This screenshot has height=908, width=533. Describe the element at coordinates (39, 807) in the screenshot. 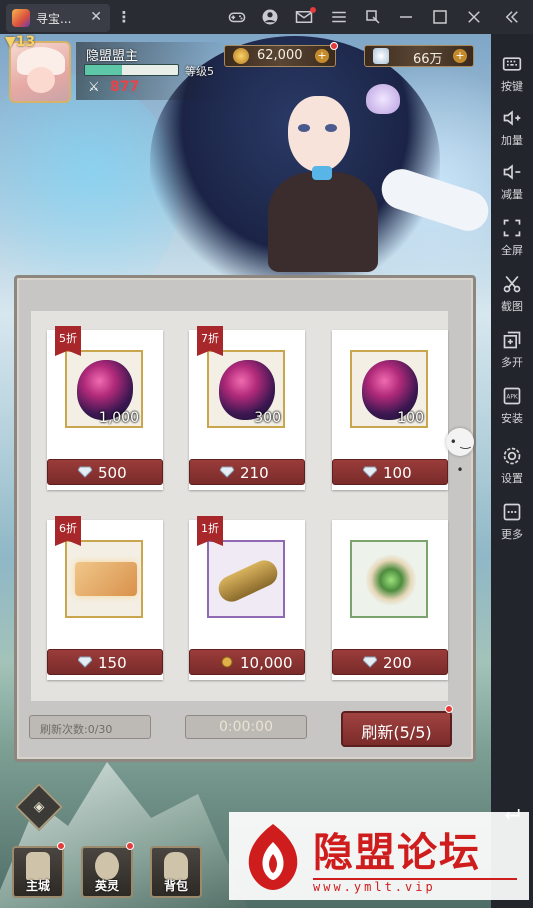

I see `arrows-icon: ◈` at that location.